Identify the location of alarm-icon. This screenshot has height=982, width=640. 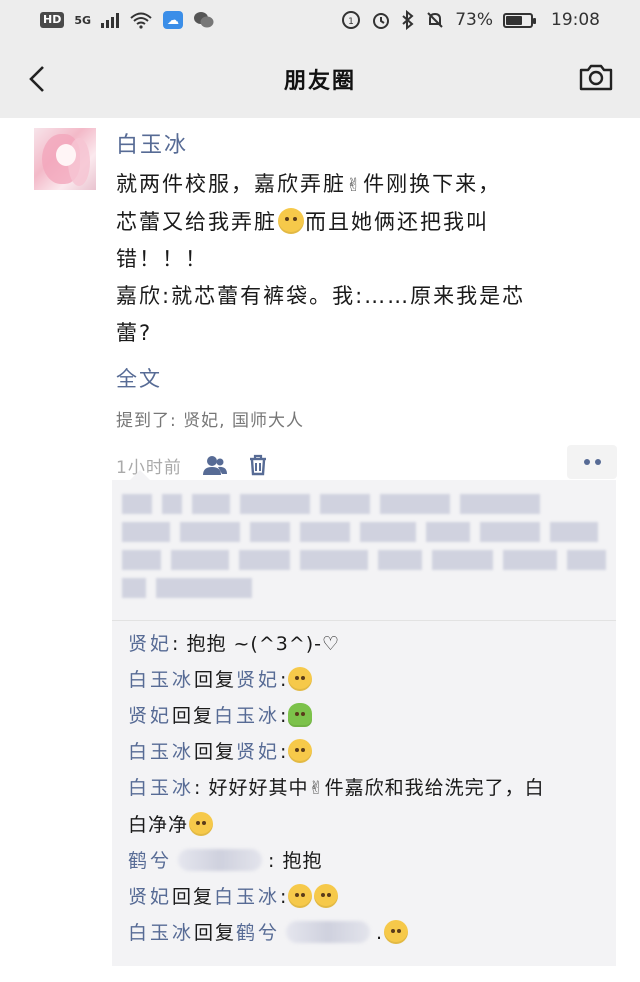
(381, 21).